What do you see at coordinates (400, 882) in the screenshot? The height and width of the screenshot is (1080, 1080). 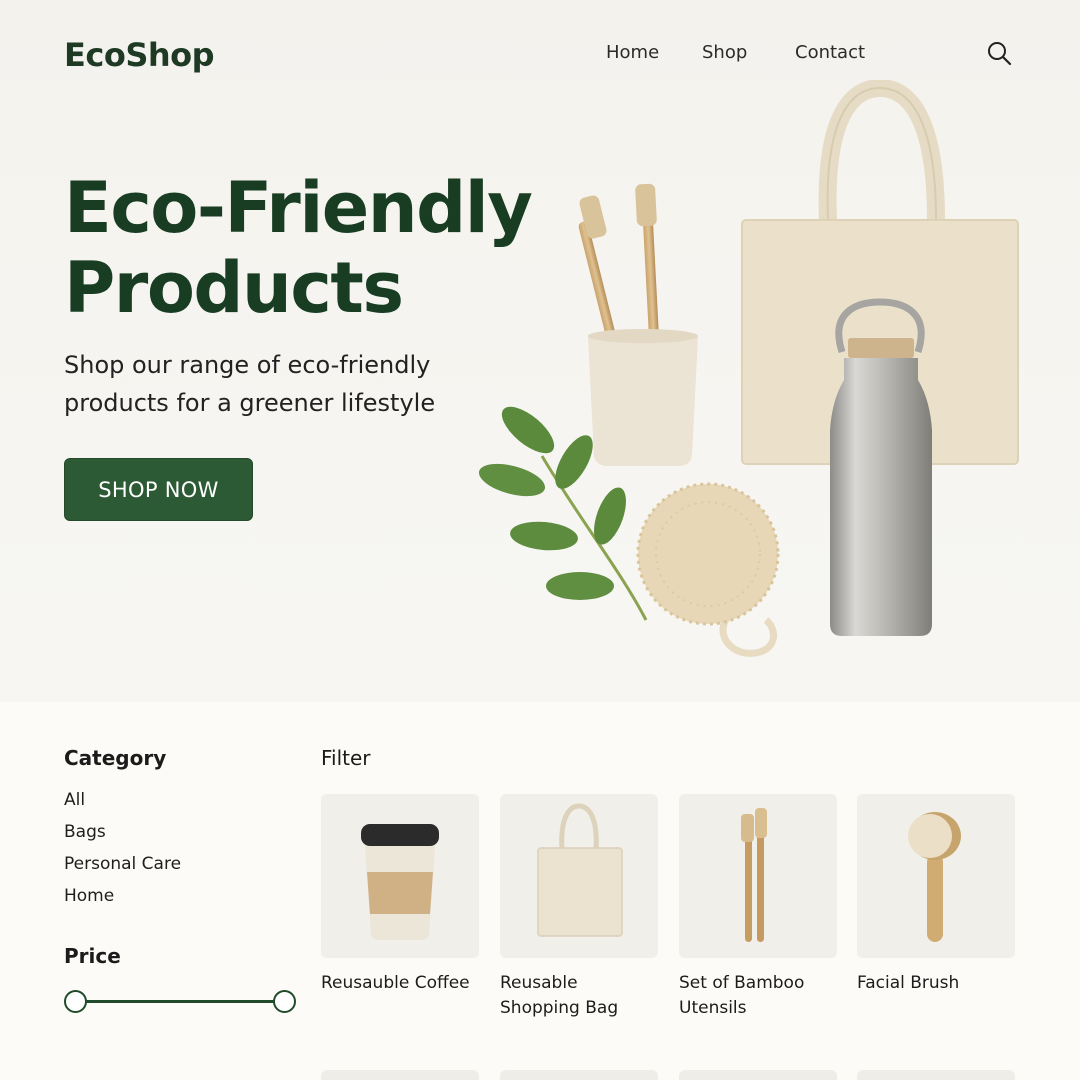 I see `coffee-cup-icon` at bounding box center [400, 882].